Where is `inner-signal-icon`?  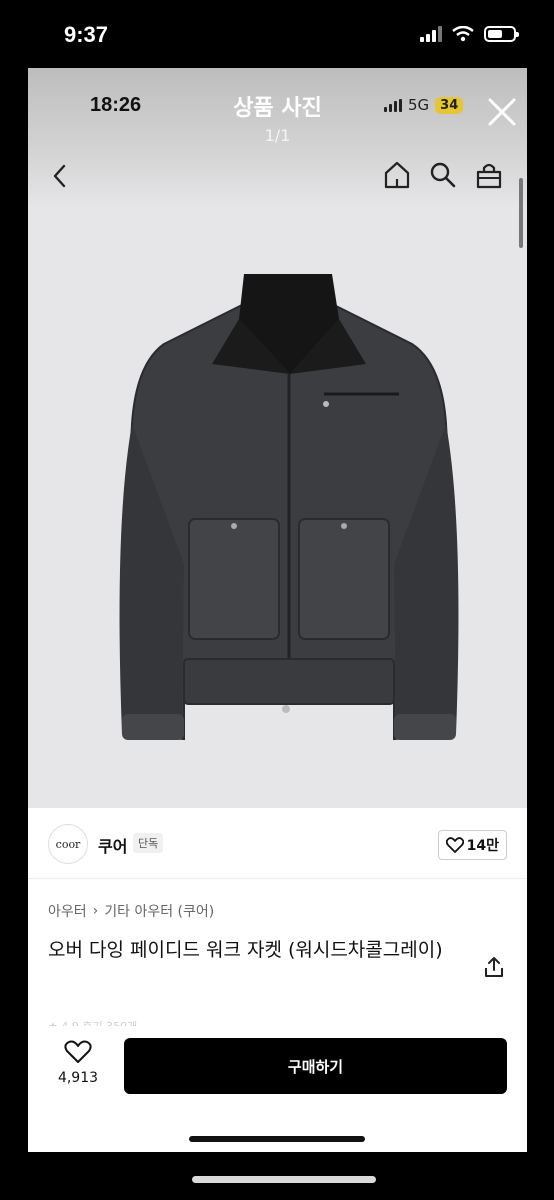
inner-signal-icon is located at coordinates (393, 105).